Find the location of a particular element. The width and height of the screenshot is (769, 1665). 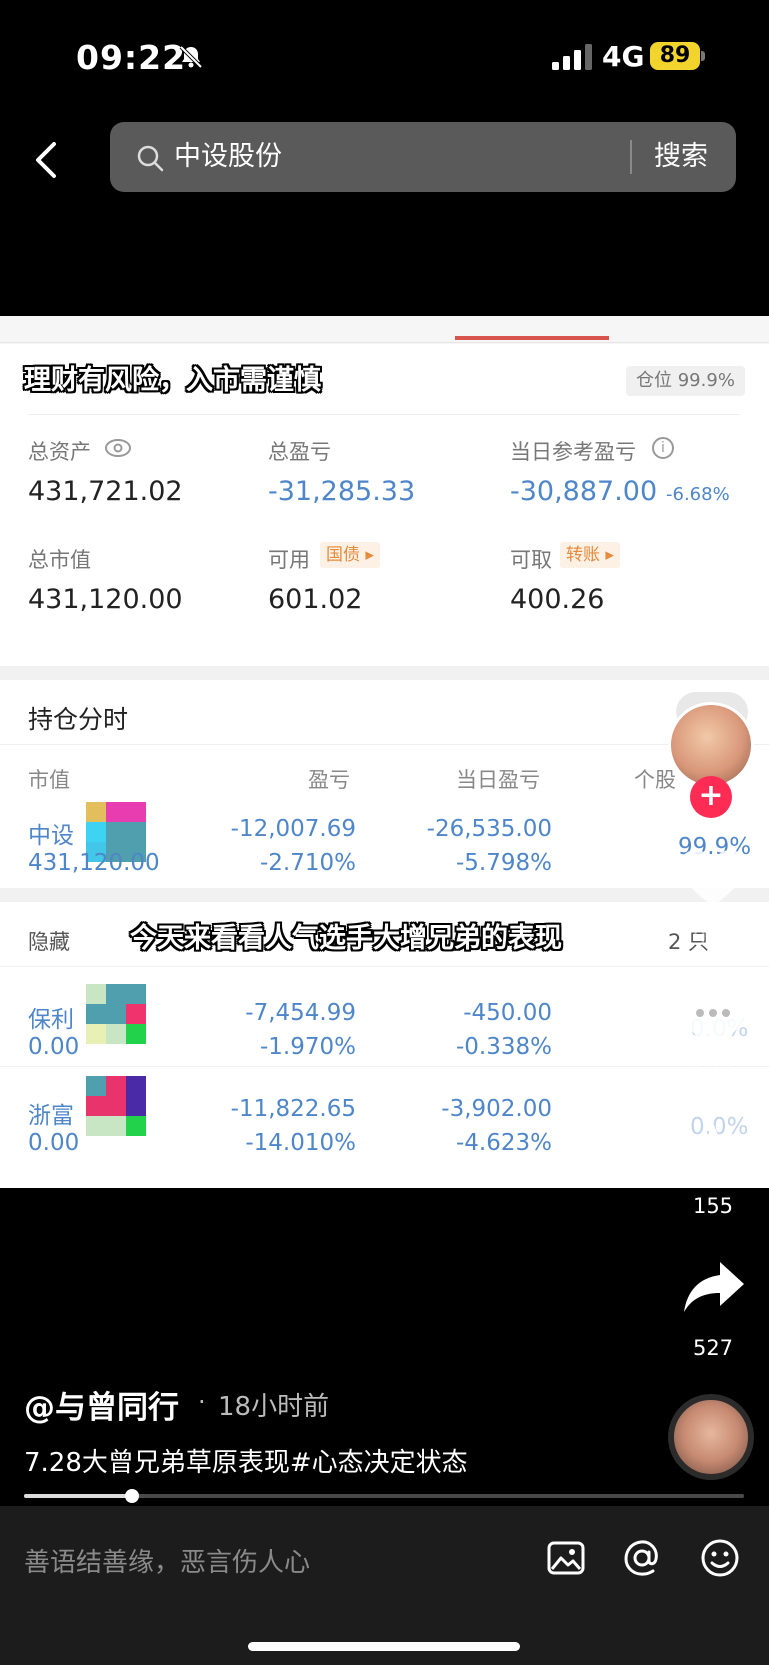

comment-bar: 善语结善缘，恶言伤人心 is located at coordinates (384, 1585).